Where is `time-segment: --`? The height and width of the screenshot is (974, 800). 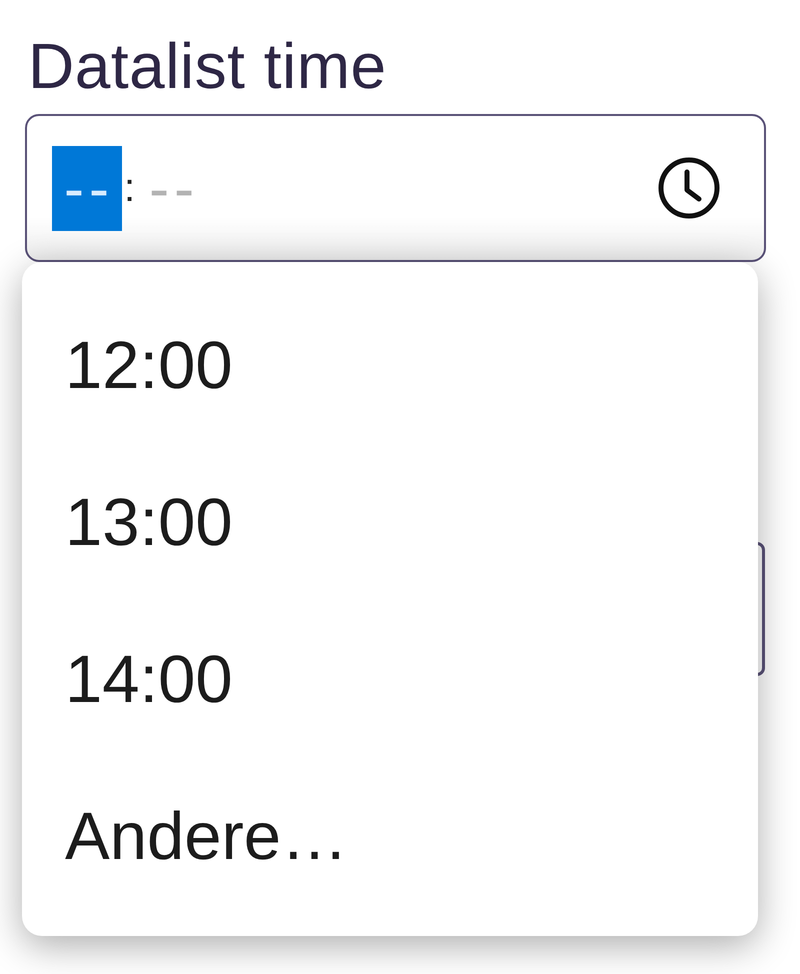
time-segment: -- is located at coordinates (87, 188).